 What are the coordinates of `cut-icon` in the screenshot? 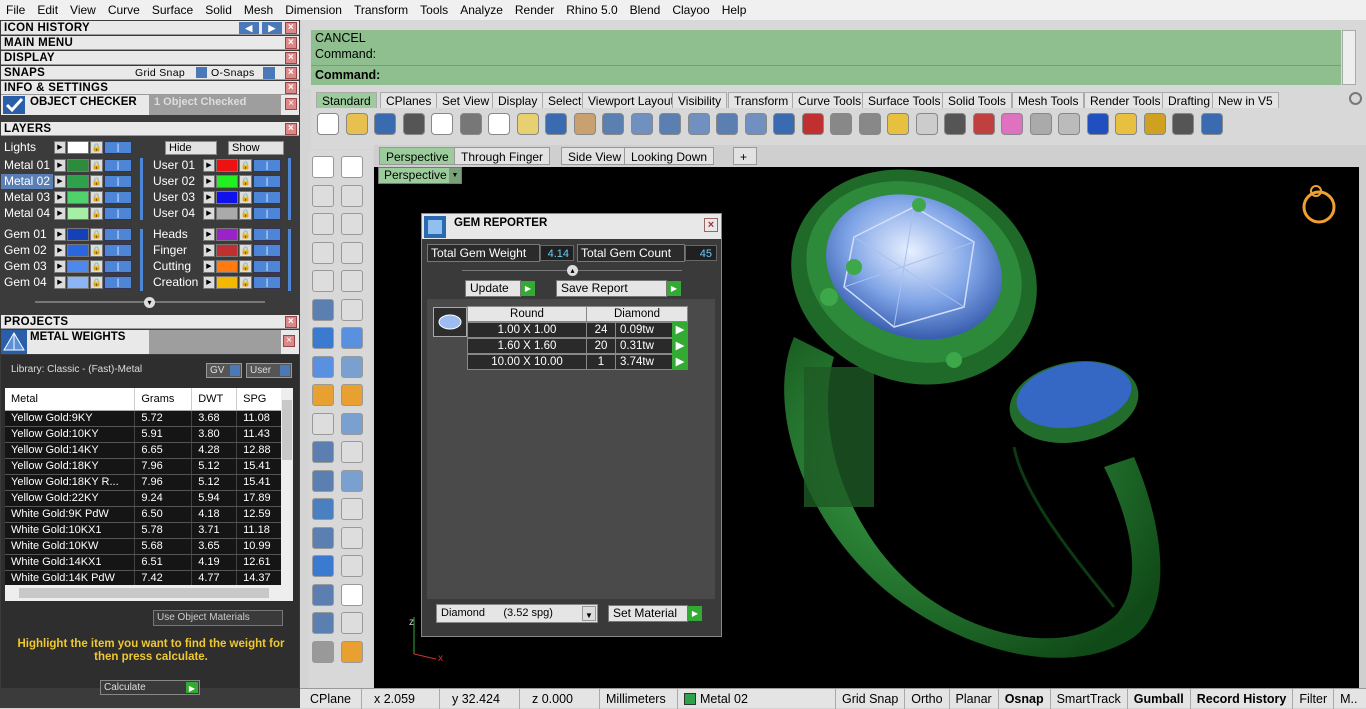 It's located at (470, 124).